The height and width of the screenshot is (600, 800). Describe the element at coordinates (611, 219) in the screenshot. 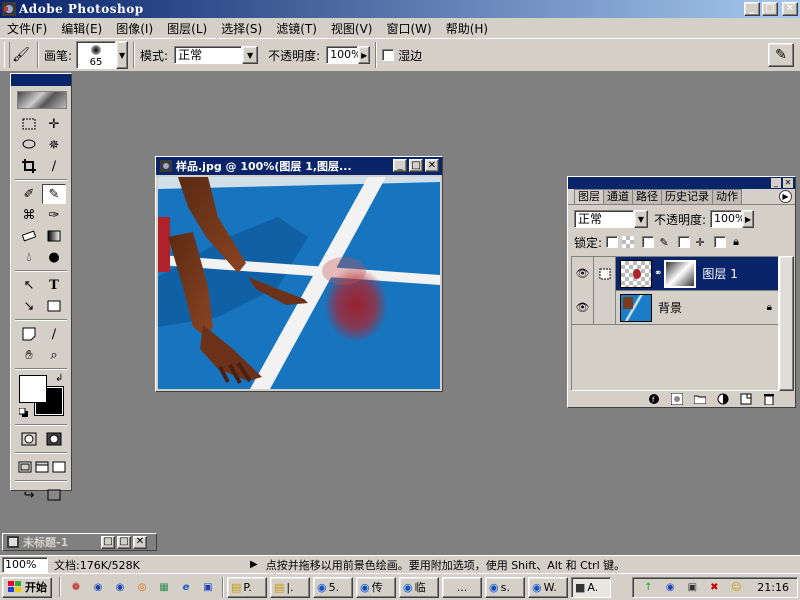

I see `blend-mode-select: 正常 ▼` at that location.